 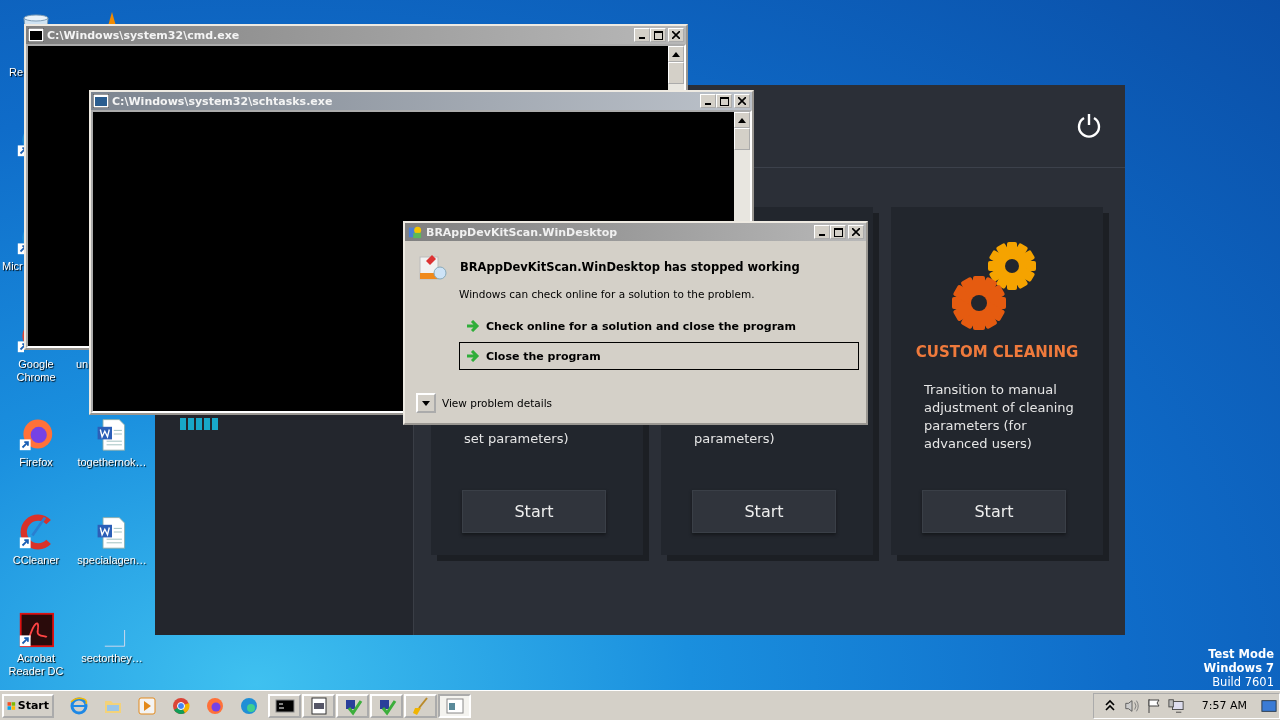 I want to click on details-link: View problem details, so click(x=497, y=403).